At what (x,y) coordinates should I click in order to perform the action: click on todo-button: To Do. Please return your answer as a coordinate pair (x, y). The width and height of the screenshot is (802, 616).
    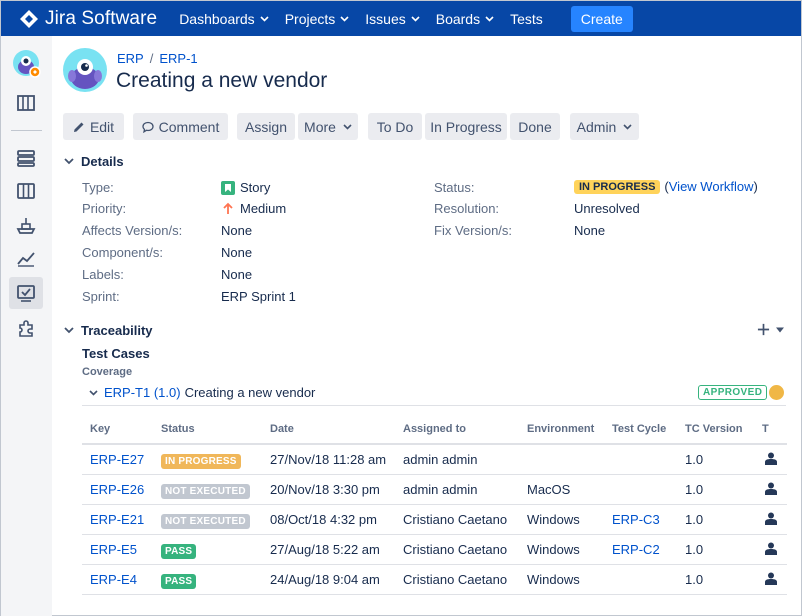
    Looking at the image, I should click on (395, 126).